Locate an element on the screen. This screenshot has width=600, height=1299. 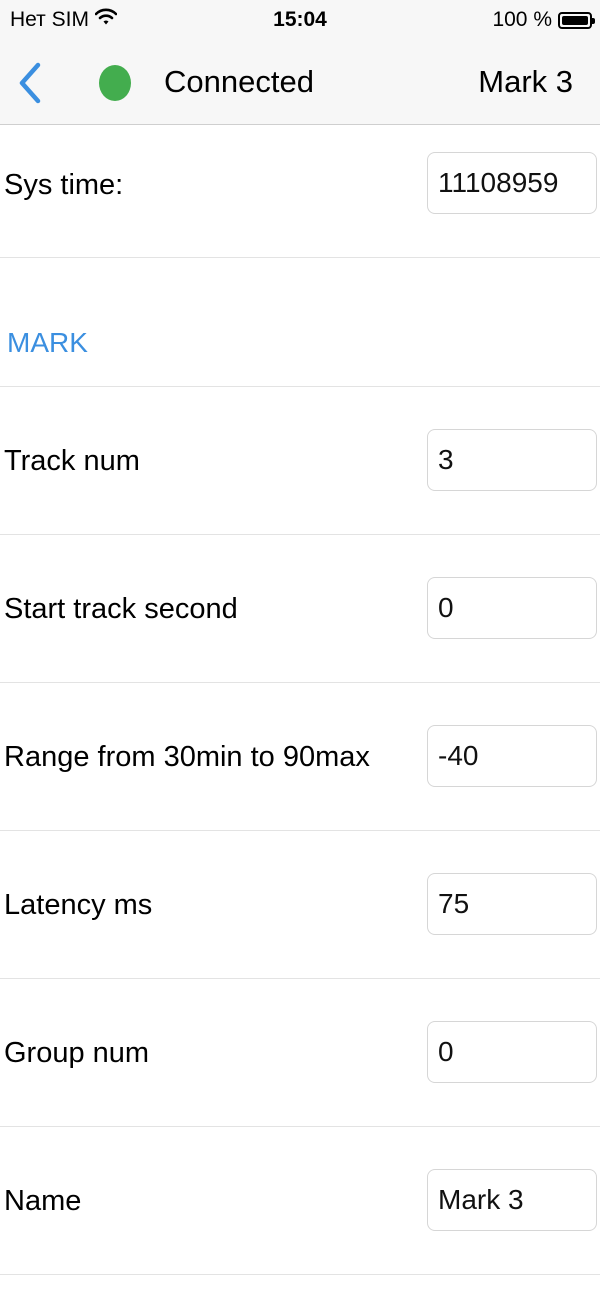
name-field is located at coordinates (512, 1200).